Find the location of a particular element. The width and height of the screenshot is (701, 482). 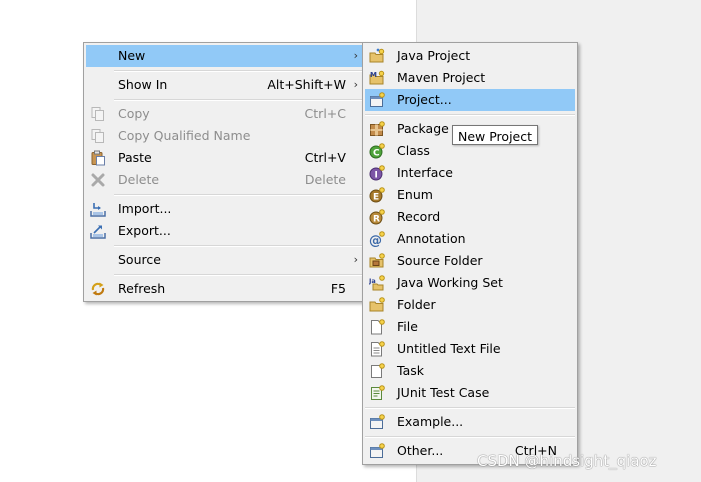

copy-qualified-name-icon is located at coordinates (97, 136).